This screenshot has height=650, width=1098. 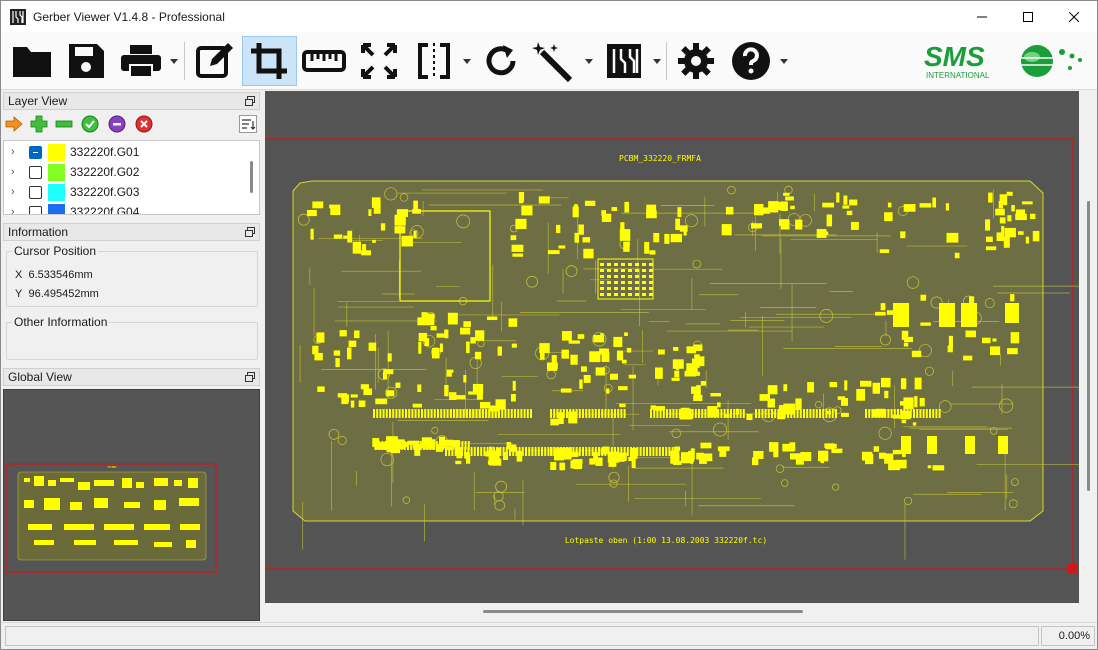 What do you see at coordinates (643, 611) in the screenshot?
I see `horizontal-scroll-thumb` at bounding box center [643, 611].